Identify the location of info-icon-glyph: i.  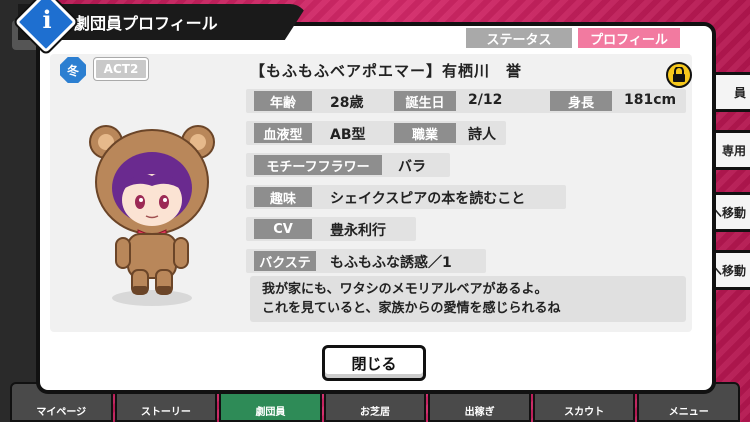
(47, 19).